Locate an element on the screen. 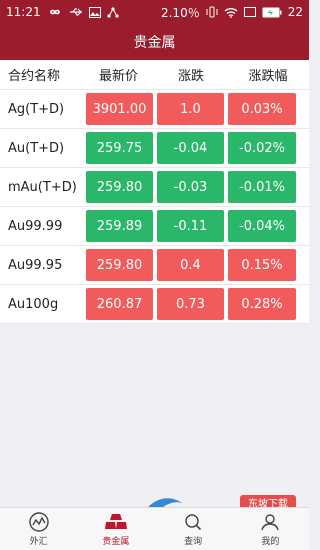  percent-cell: -0.04% is located at coordinates (262, 226).